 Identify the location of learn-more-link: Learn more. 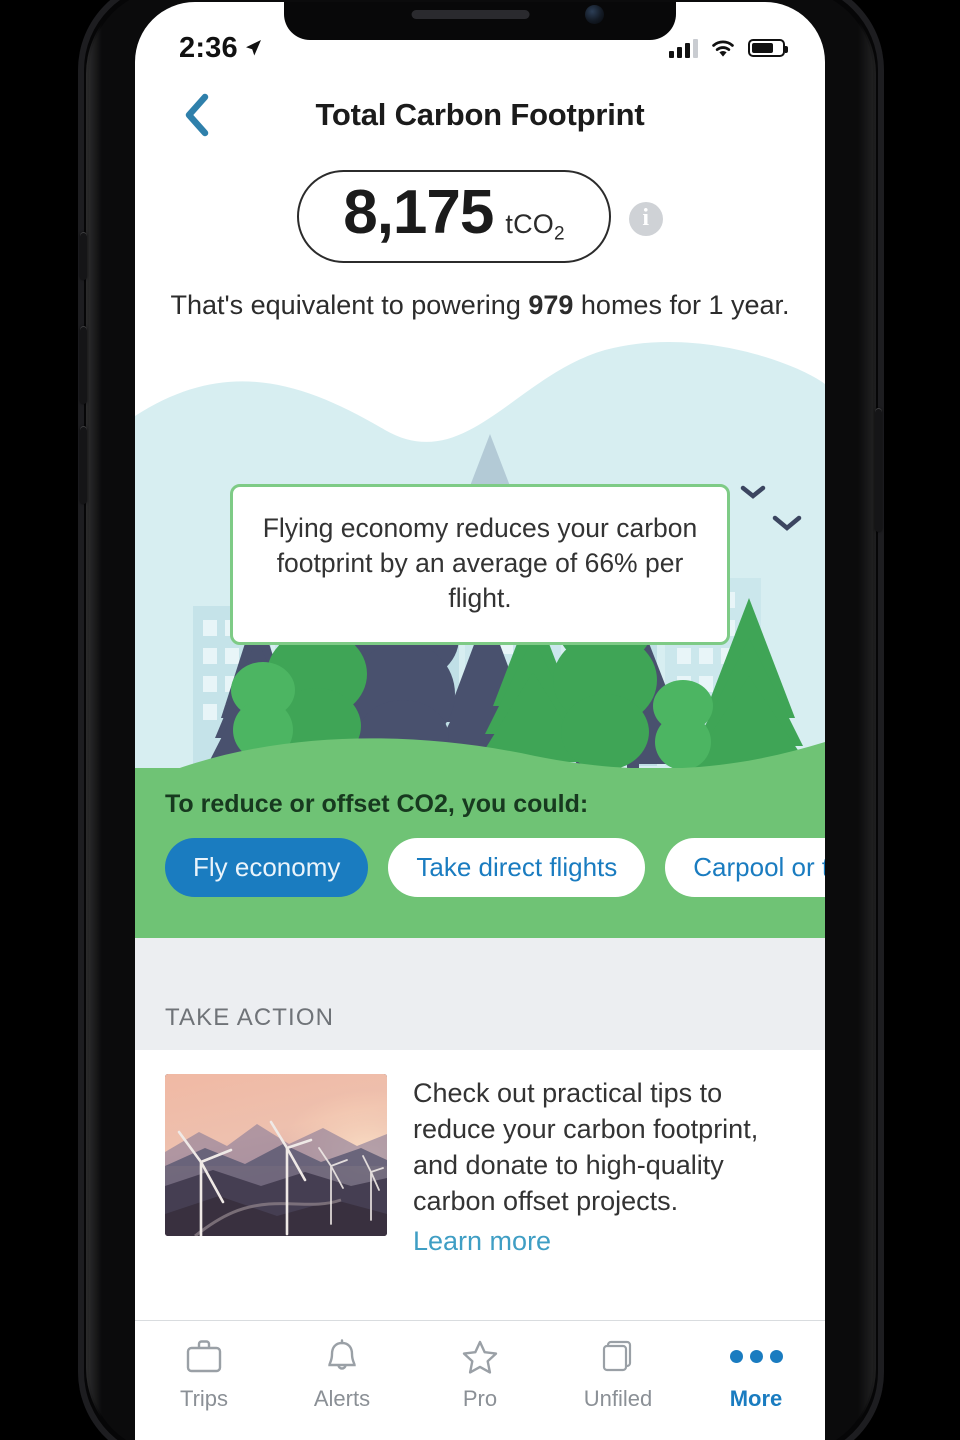
(604, 1241).